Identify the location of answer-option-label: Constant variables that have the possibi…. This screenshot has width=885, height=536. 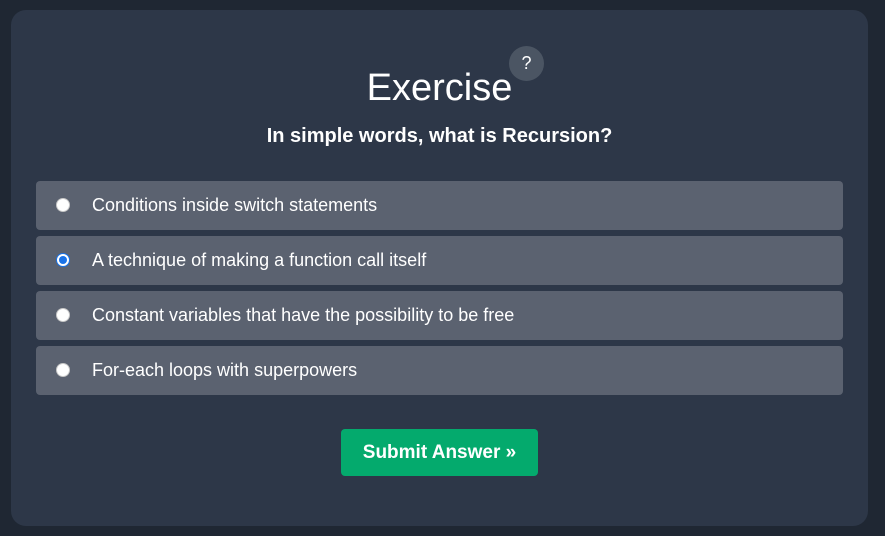
(303, 315).